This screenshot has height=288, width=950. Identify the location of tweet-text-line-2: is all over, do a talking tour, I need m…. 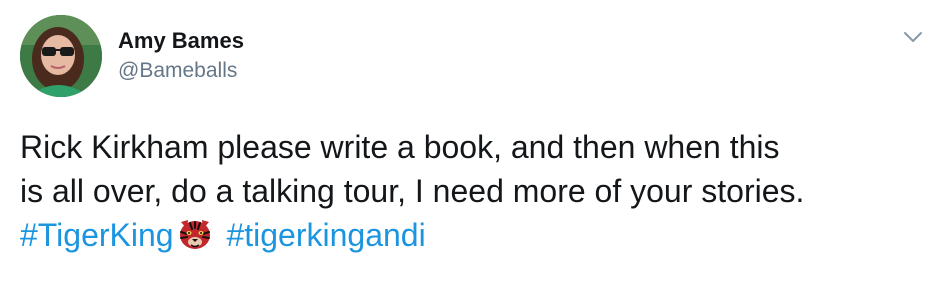
(412, 191).